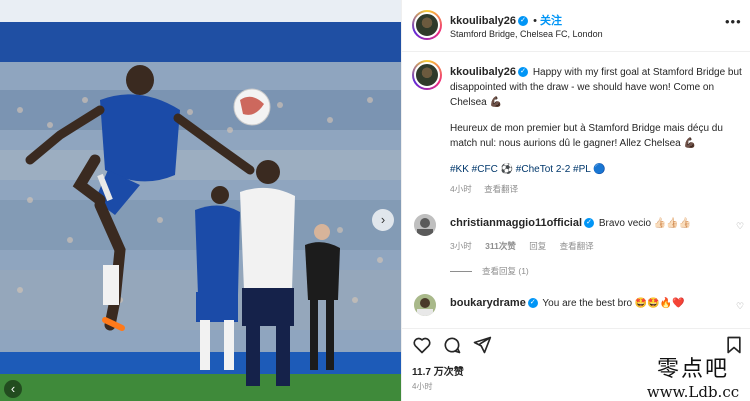  I want to click on caption-username: kkoulibaly26, so click(483, 72).